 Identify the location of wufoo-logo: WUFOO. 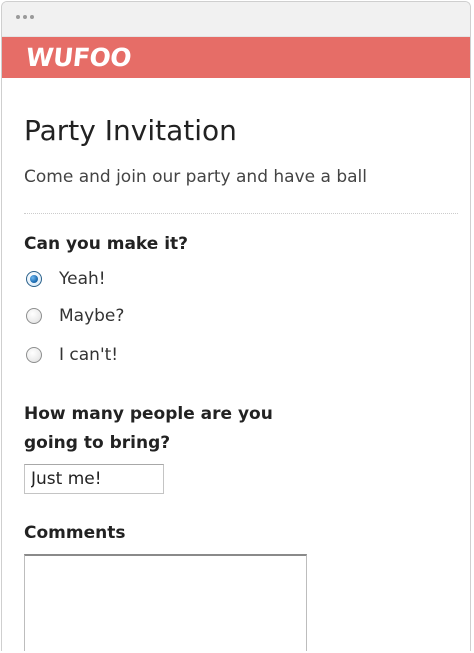
(78, 58).